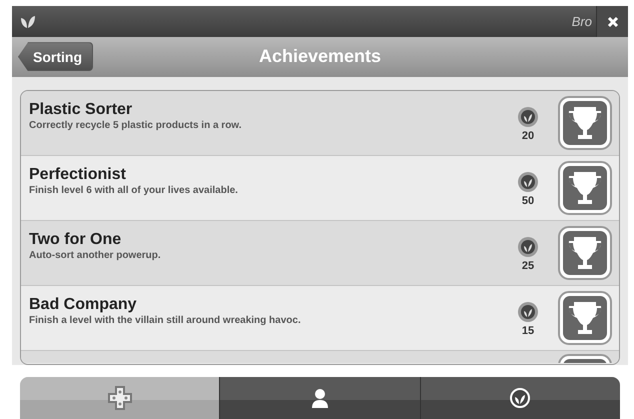  What do you see at coordinates (320, 57) in the screenshot?
I see `page-title: Achievements` at bounding box center [320, 57].